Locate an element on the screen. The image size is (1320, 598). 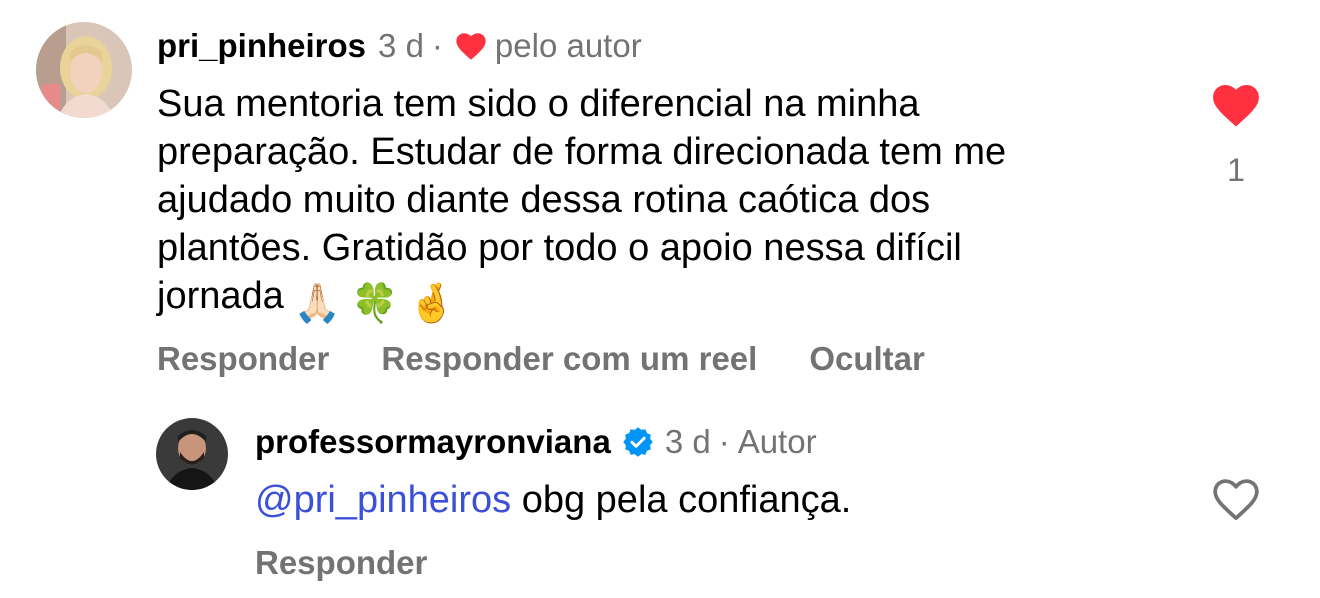
comment-like-button is located at coordinates (1236, 105).